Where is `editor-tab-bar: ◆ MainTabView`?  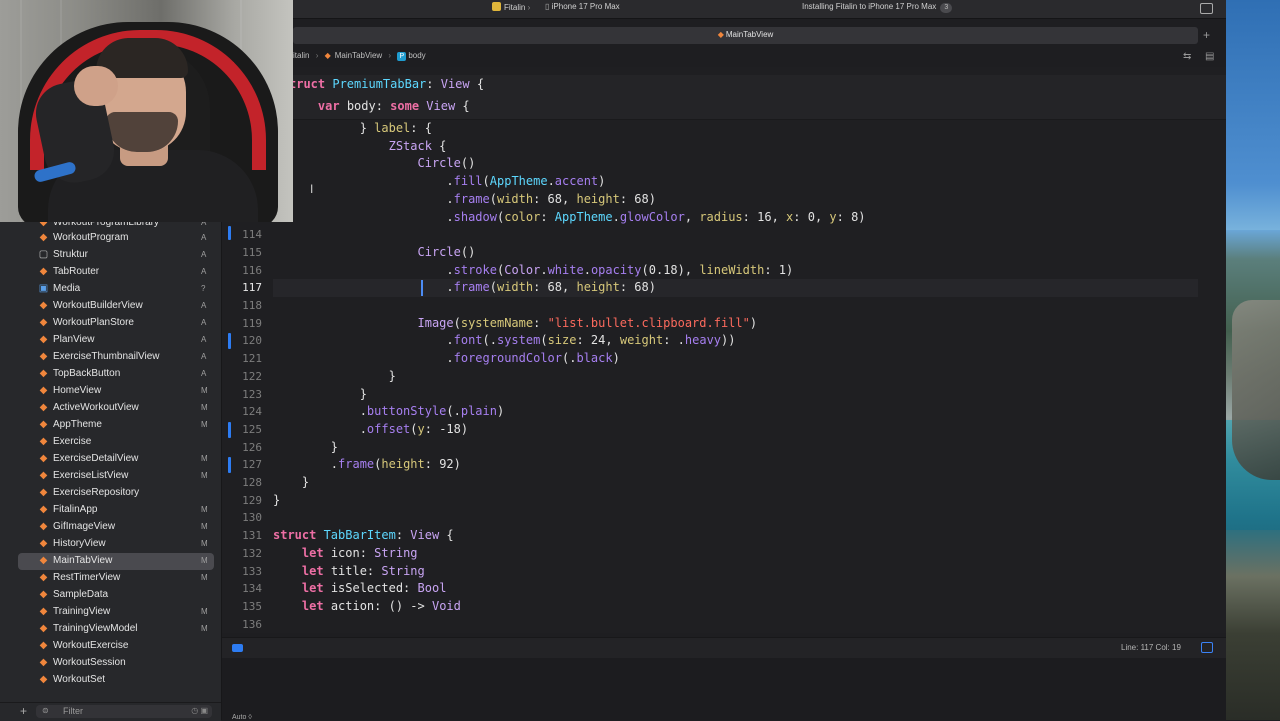
editor-tab-bar: ◆ MainTabView is located at coordinates (745, 35).